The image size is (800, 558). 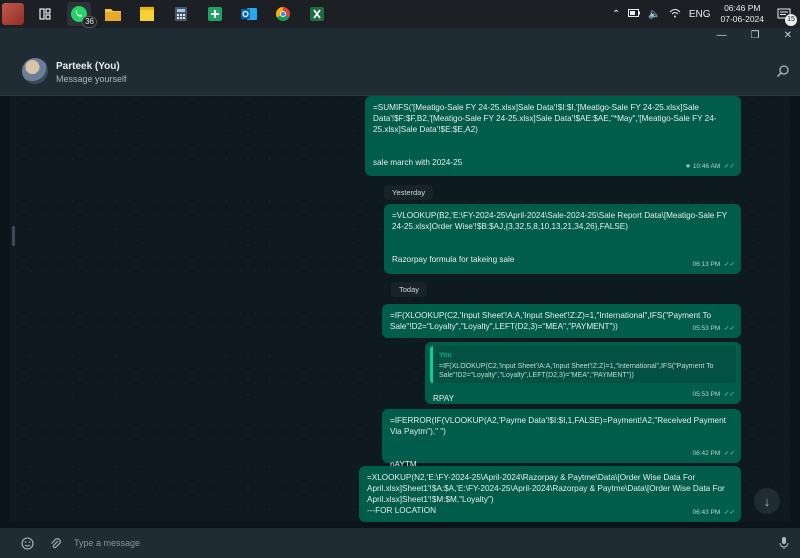 What do you see at coordinates (788, 35) in the screenshot?
I see `close-icon: ✕` at bounding box center [788, 35].